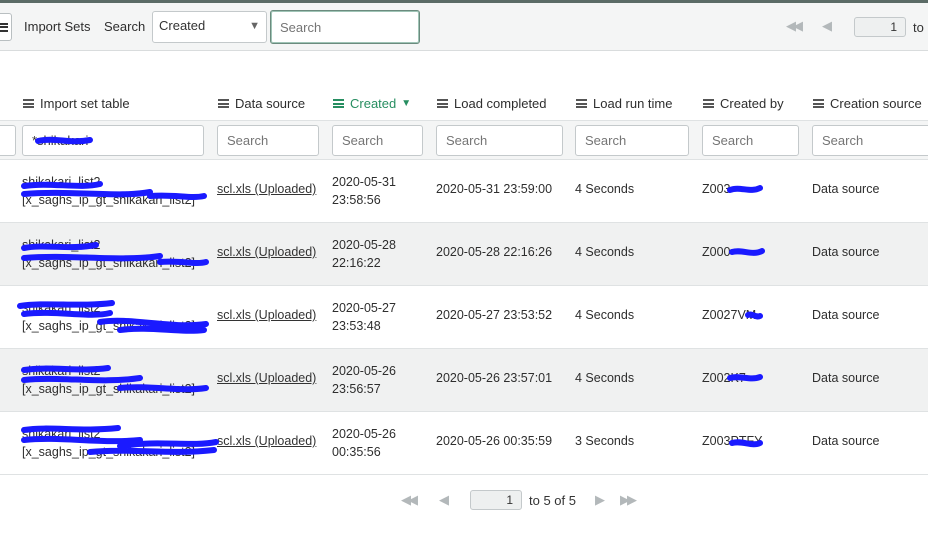  I want to click on next-page-icon: ▶, so click(600, 500).